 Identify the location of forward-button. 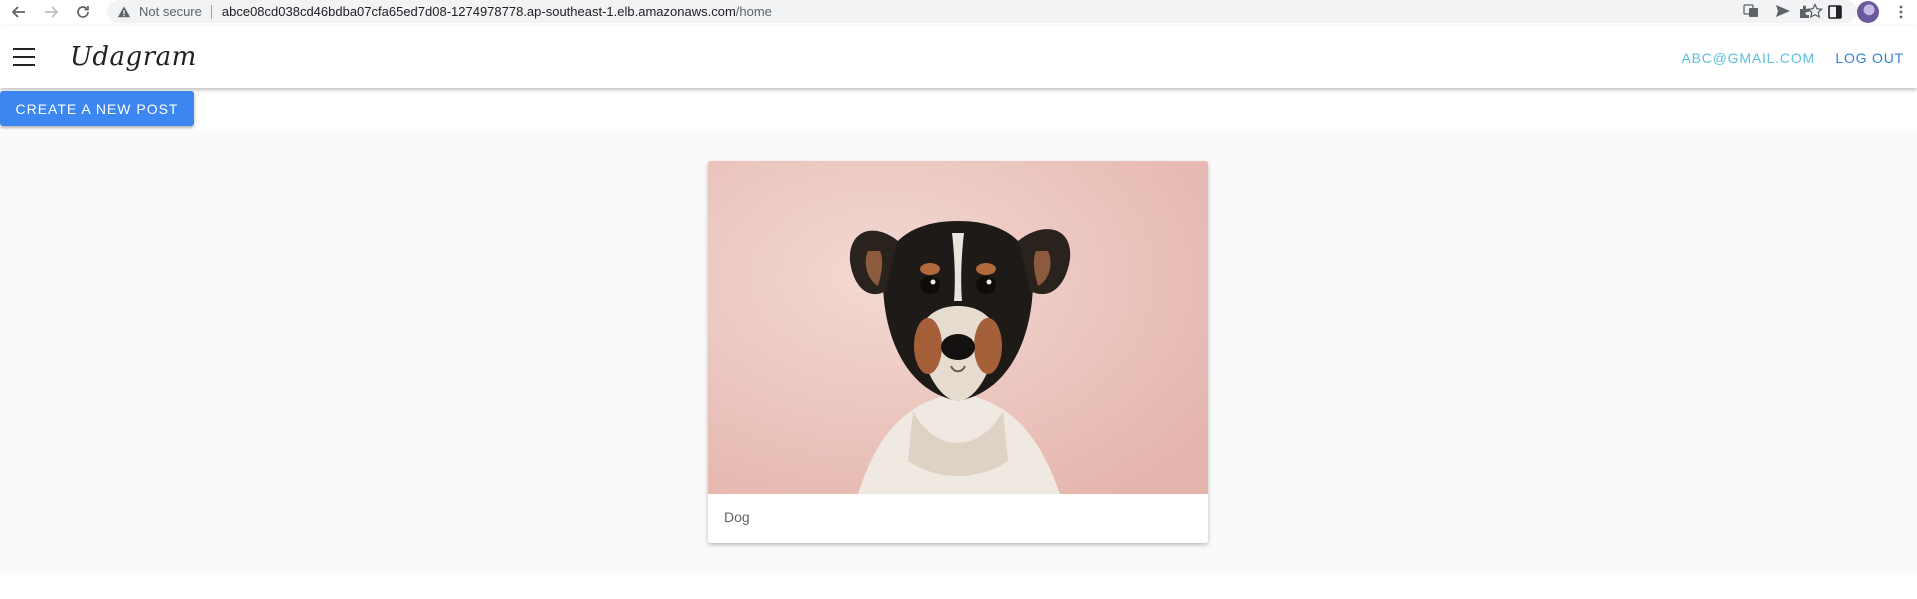
(51, 12).